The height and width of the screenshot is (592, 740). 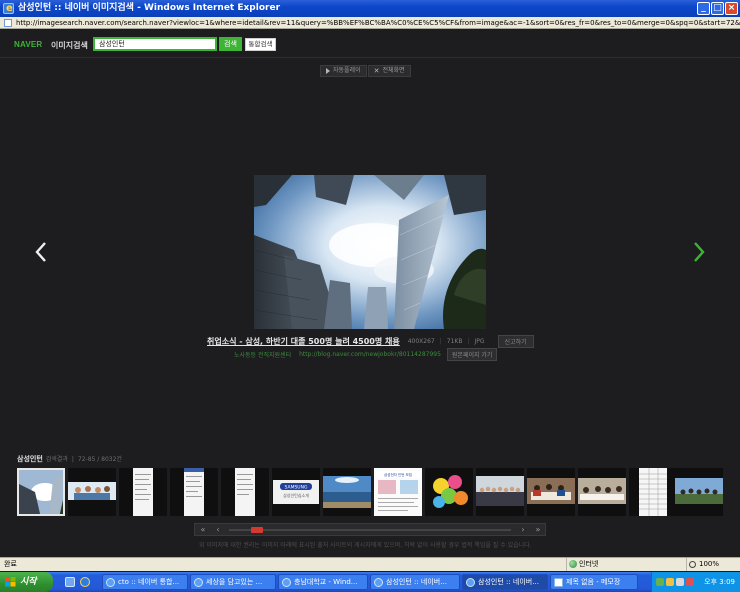 I want to click on previous-arrow-icon, so click(x=41, y=252).